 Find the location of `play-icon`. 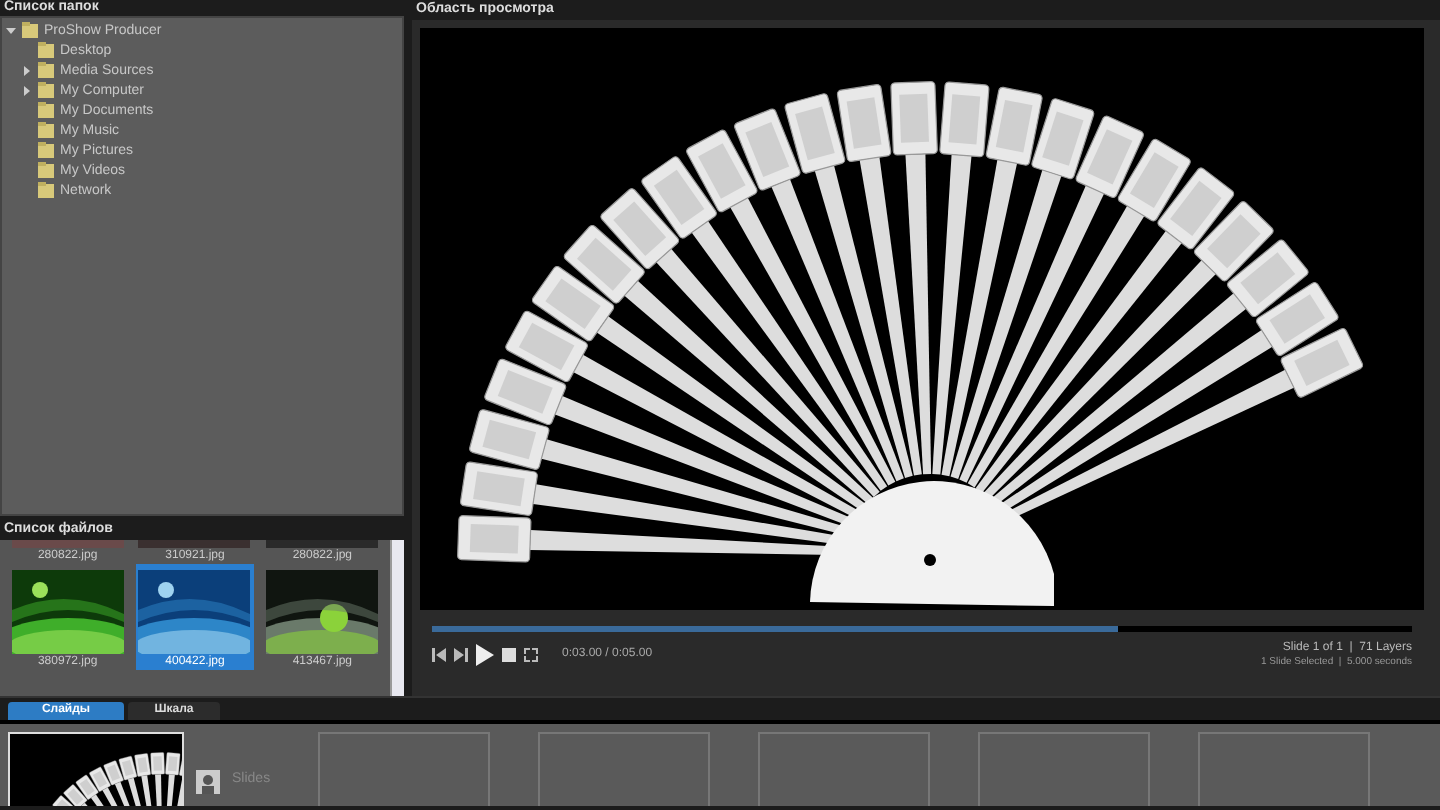

play-icon is located at coordinates (485, 655).